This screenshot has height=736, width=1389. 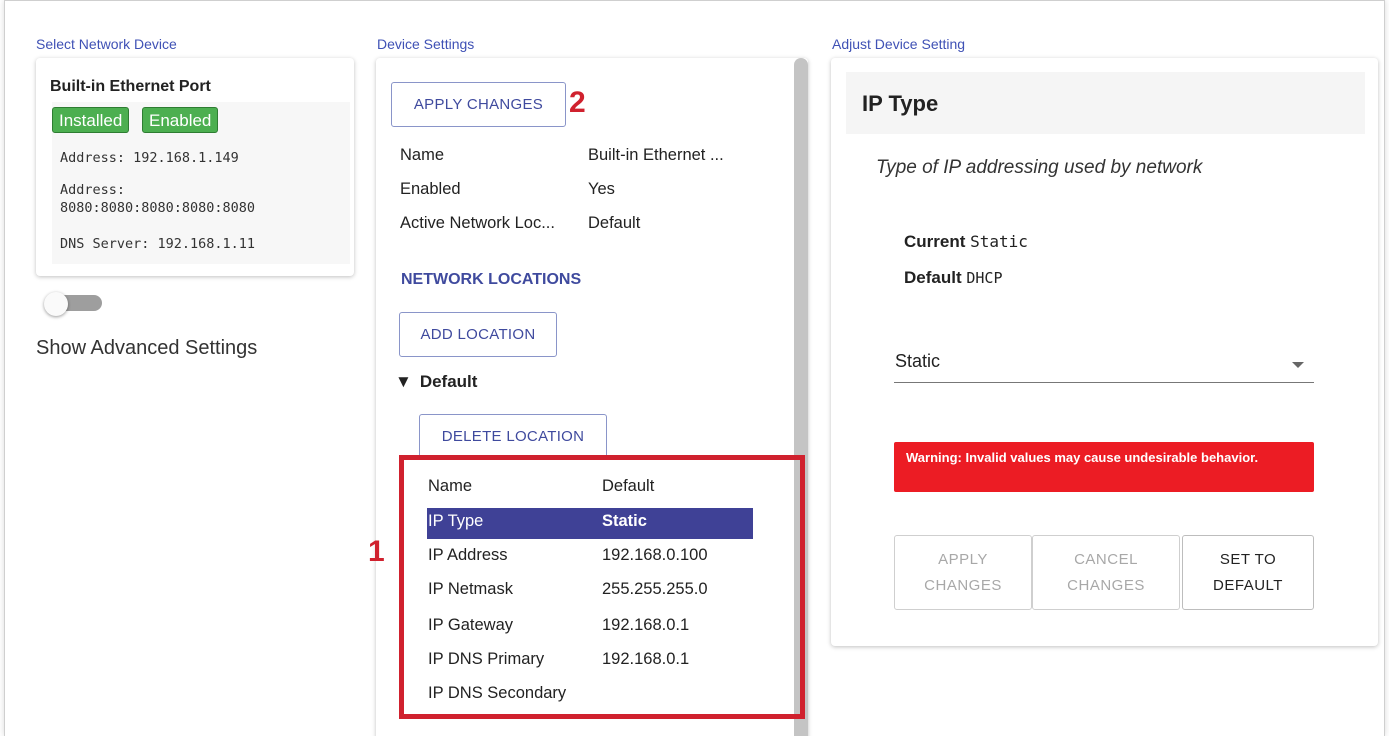 I want to click on device-settings-label: Device Settings, so click(x=426, y=44).